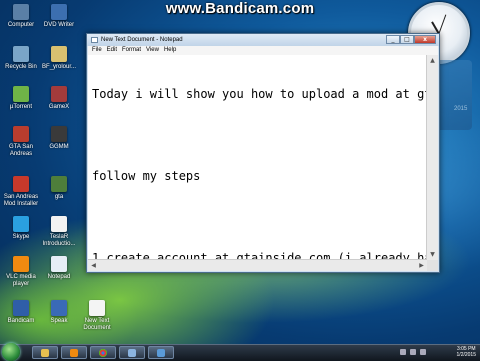 This screenshot has width=480, height=361. I want to click on maximize-button: □, so click(407, 39).